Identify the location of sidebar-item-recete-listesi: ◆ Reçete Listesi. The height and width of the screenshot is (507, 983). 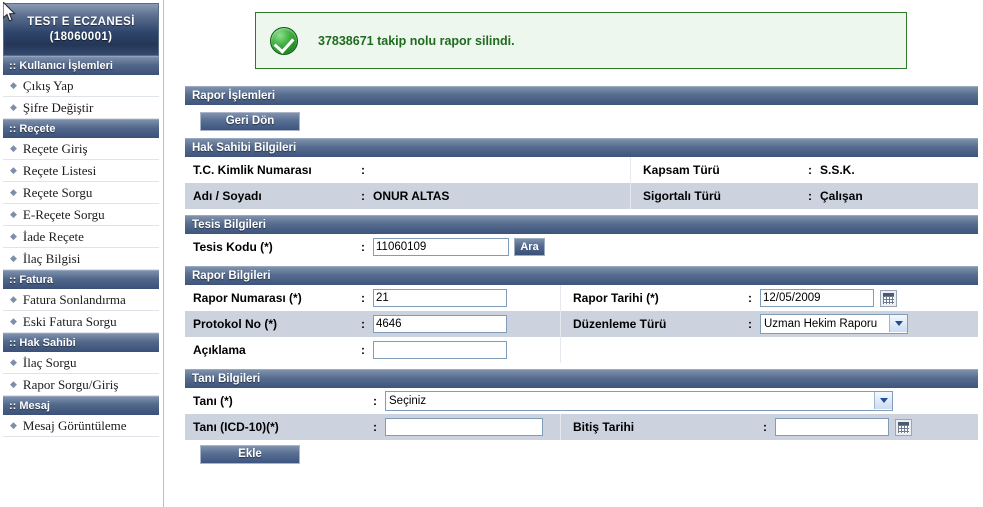
(81, 171).